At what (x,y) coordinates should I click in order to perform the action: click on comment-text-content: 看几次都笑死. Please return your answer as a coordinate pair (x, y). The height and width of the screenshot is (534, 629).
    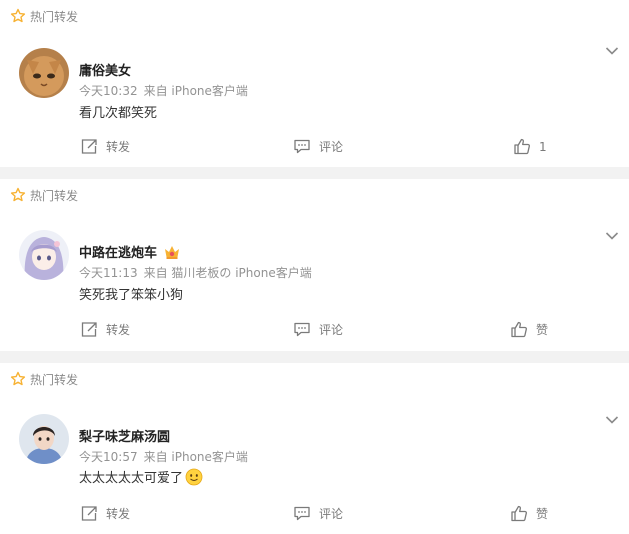
    Looking at the image, I should click on (118, 113).